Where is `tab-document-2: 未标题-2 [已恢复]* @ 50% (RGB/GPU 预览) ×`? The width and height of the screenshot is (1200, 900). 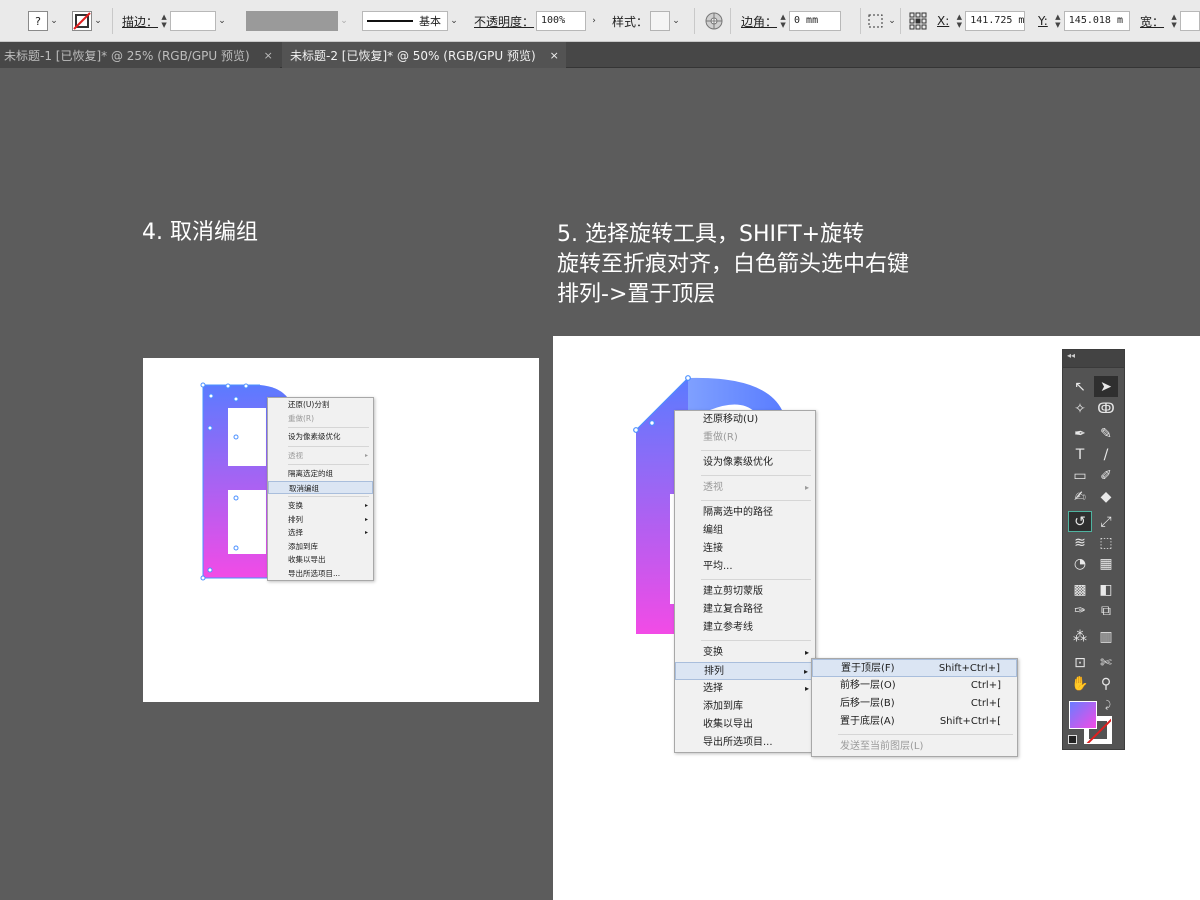
tab-document-2: 未标题-2 [已恢复]* @ 50% (RGB/GPU 预览) × is located at coordinates (424, 55).